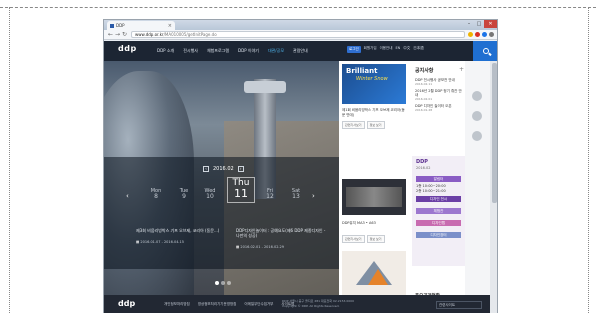  I want to click on day-sat: Sat 13, so click(296, 194).